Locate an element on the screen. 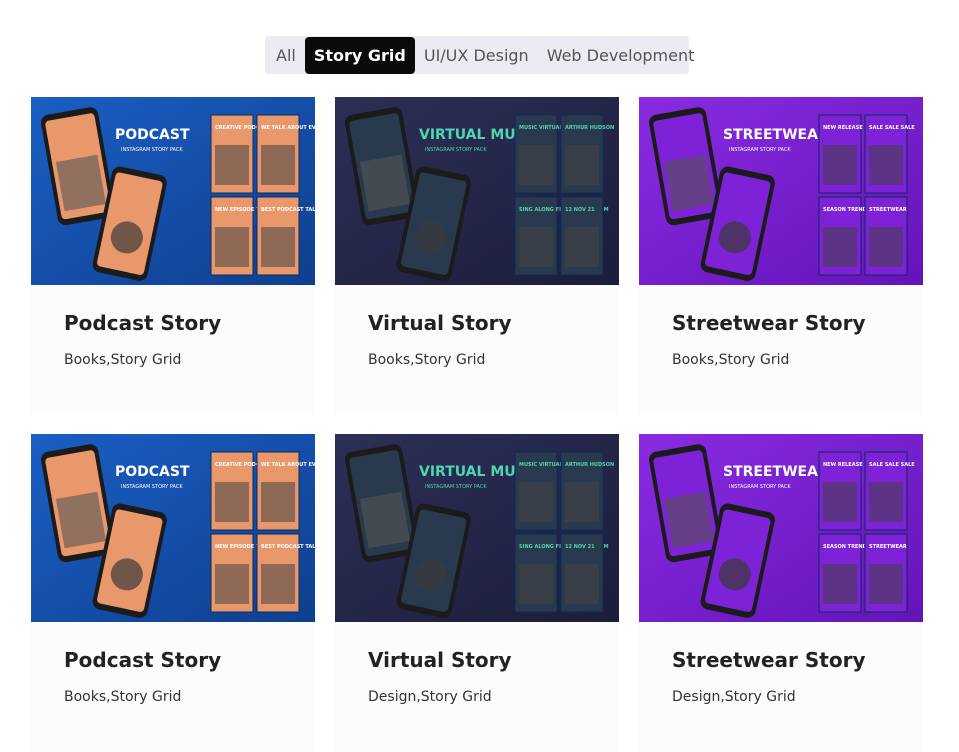  filter-ui-ux-design: UI/UX Design is located at coordinates (476, 55).